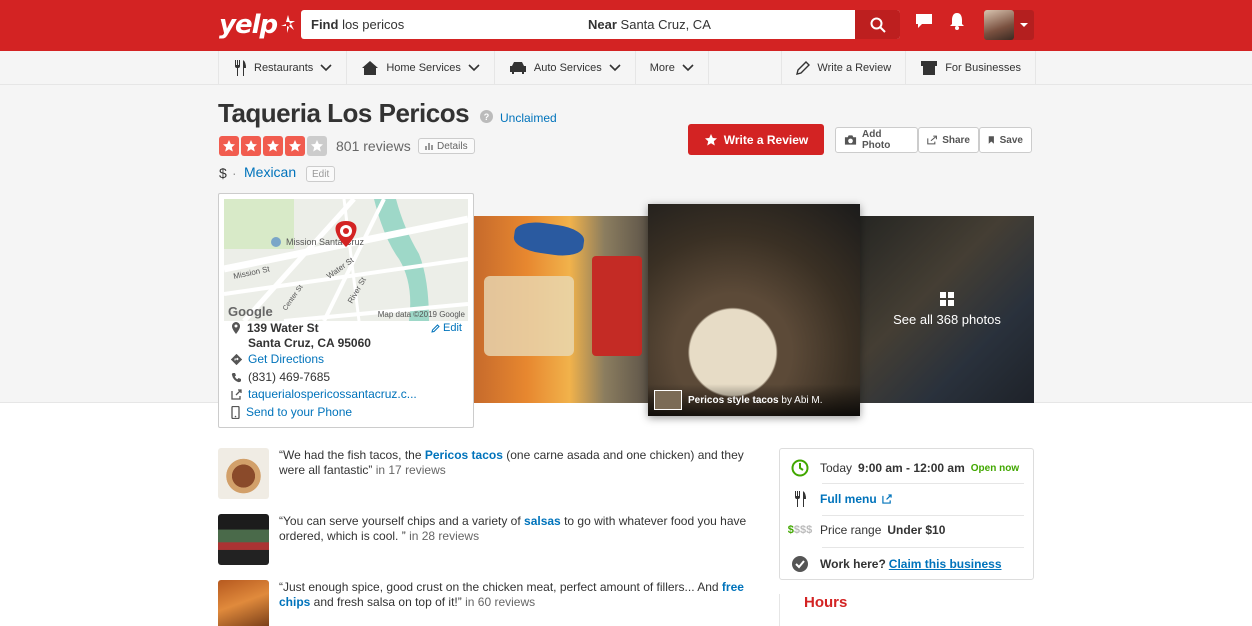 Image resolution: width=1252 pixels, height=626 pixels. What do you see at coordinates (716, 24) in the screenshot?
I see `near-input: Near Santa Cruz, CA` at bounding box center [716, 24].